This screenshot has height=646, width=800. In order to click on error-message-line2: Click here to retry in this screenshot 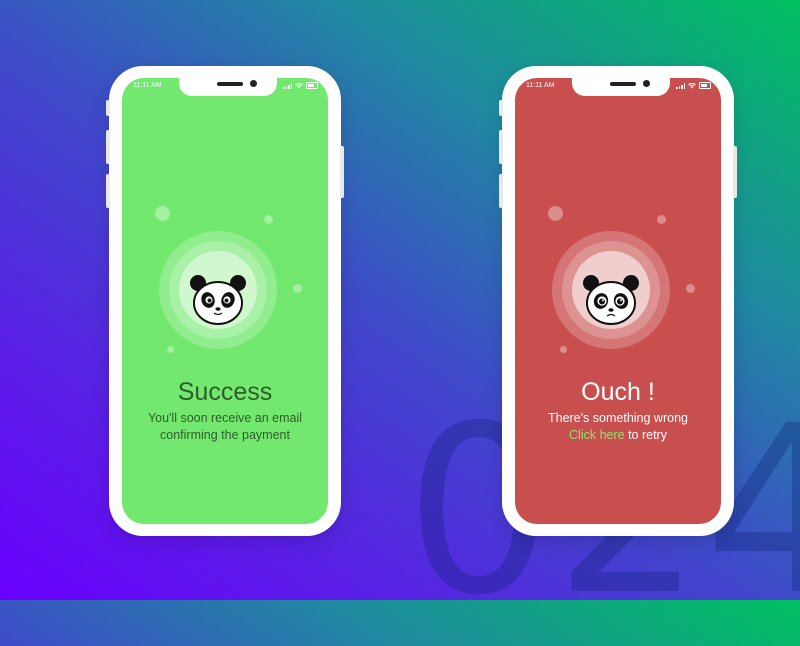, I will do `click(618, 435)`.